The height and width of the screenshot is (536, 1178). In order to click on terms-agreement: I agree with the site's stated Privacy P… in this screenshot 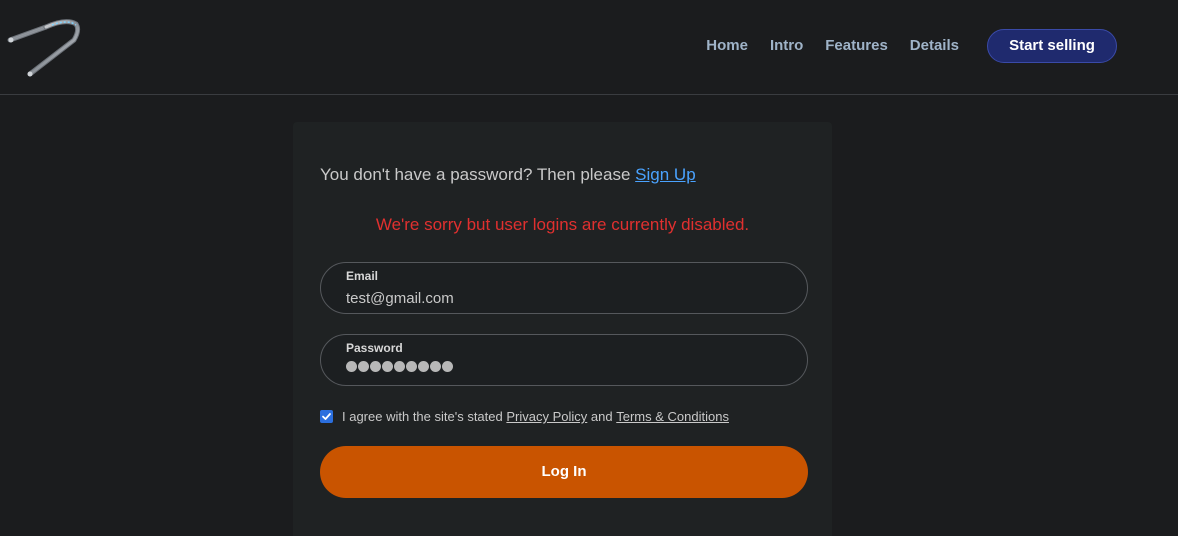, I will do `click(524, 416)`.